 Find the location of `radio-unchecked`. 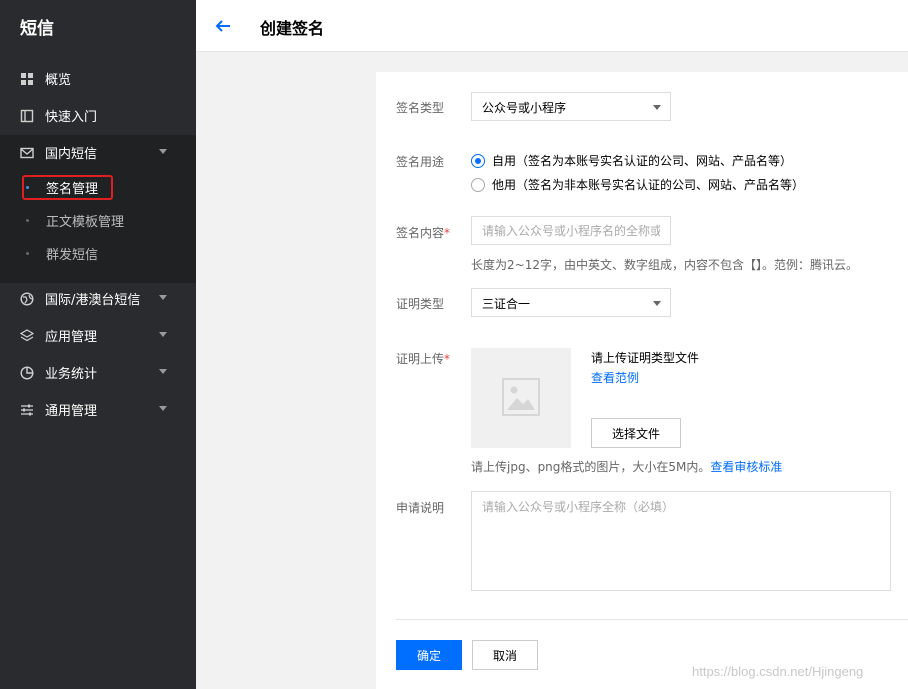

radio-unchecked is located at coordinates (478, 184).